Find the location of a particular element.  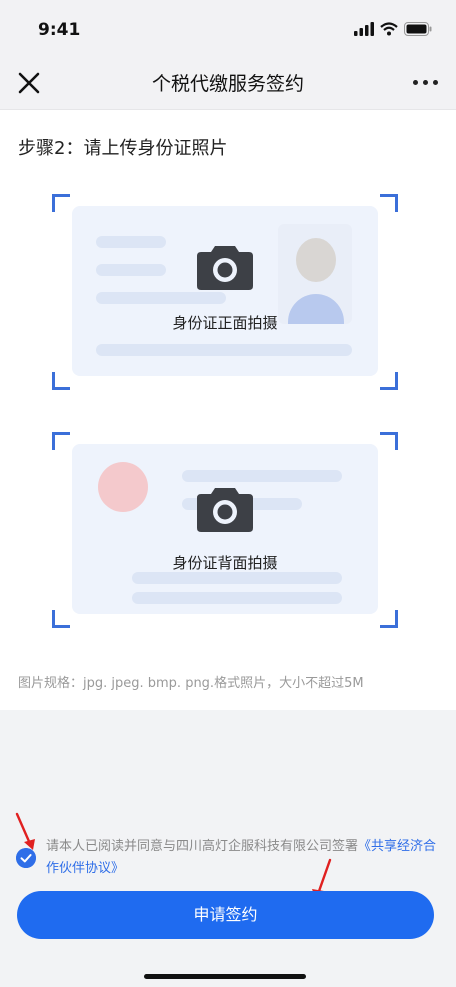

status-time: 9:41 is located at coordinates (59, 30).